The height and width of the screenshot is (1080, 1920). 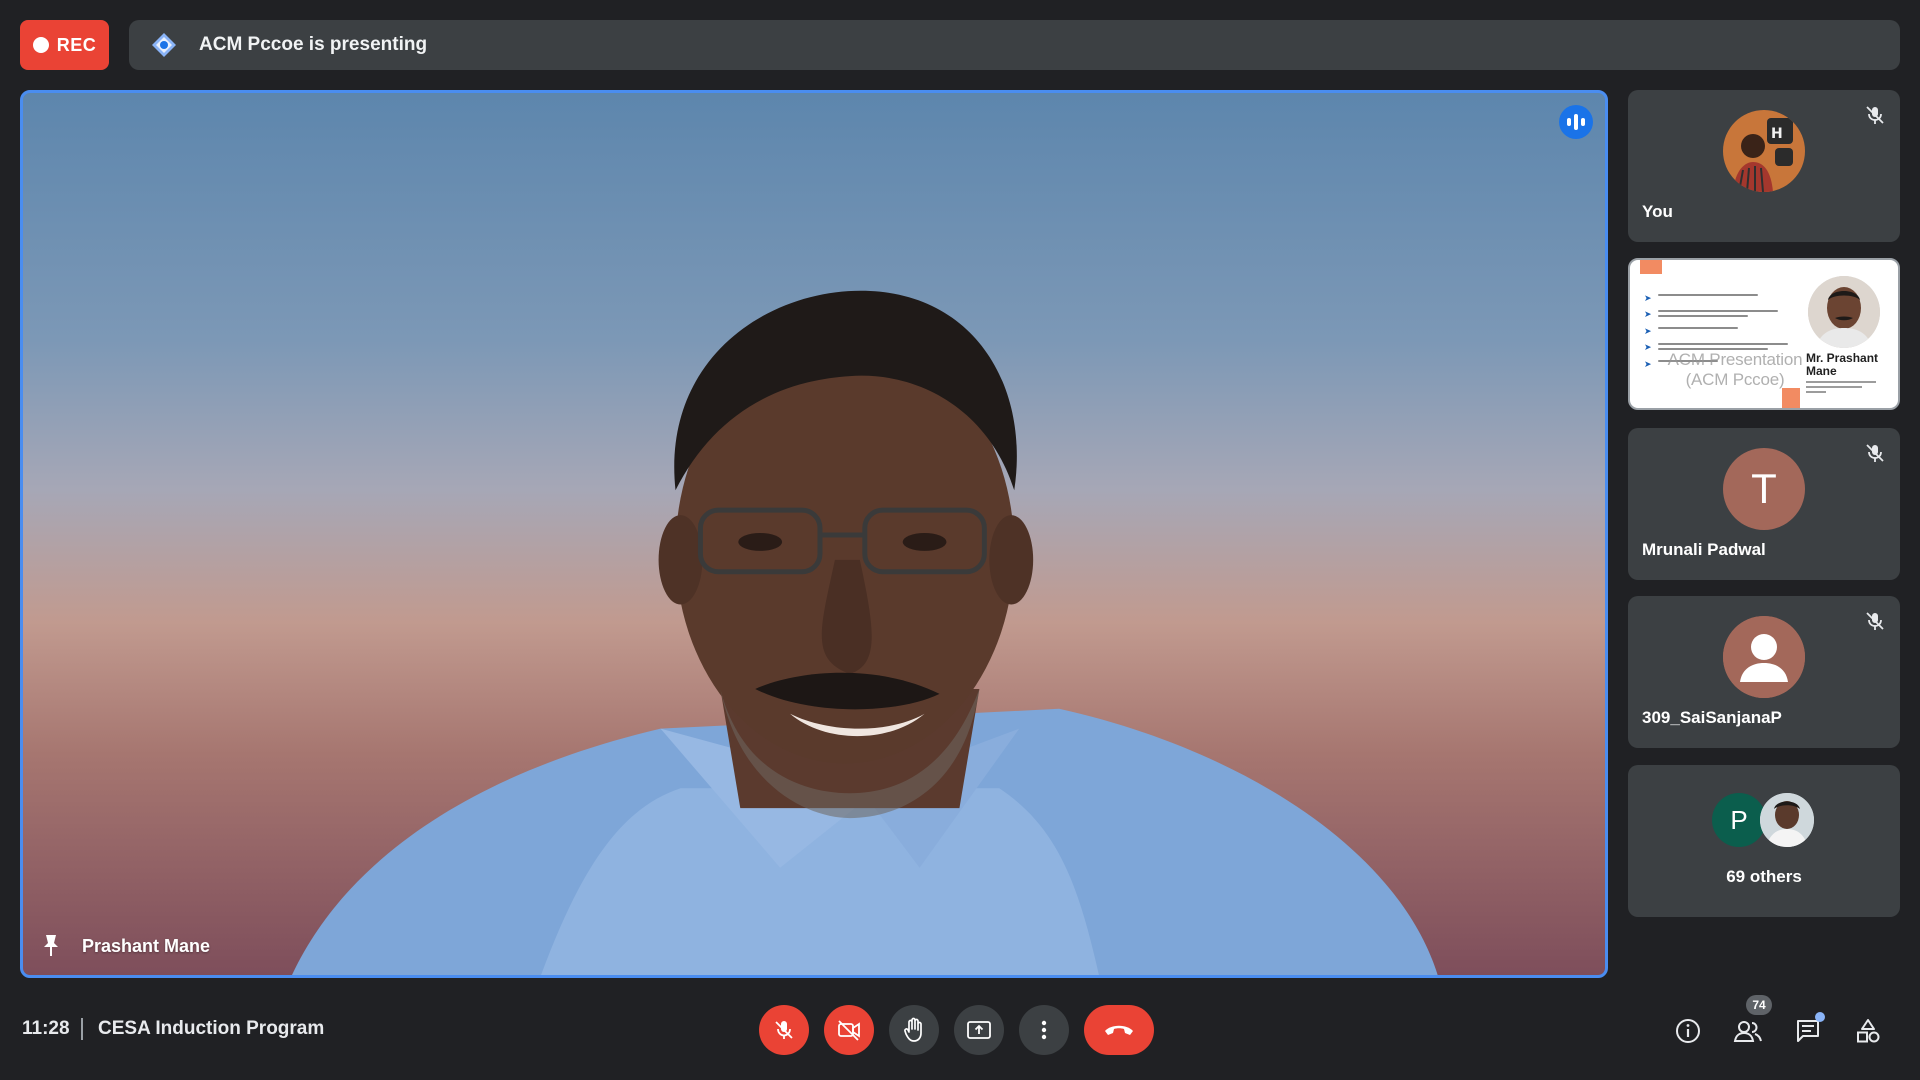 I want to click on speaker-name-label: Prashant Mane, so click(x=146, y=946).